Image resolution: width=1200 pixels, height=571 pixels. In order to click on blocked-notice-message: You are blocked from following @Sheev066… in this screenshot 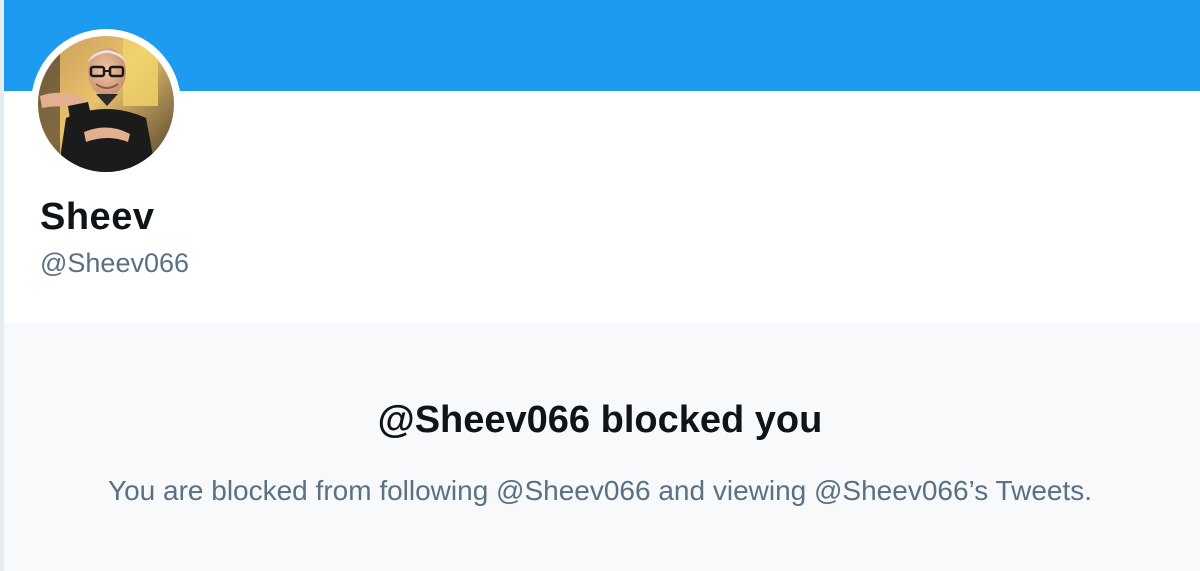, I will do `click(600, 490)`.